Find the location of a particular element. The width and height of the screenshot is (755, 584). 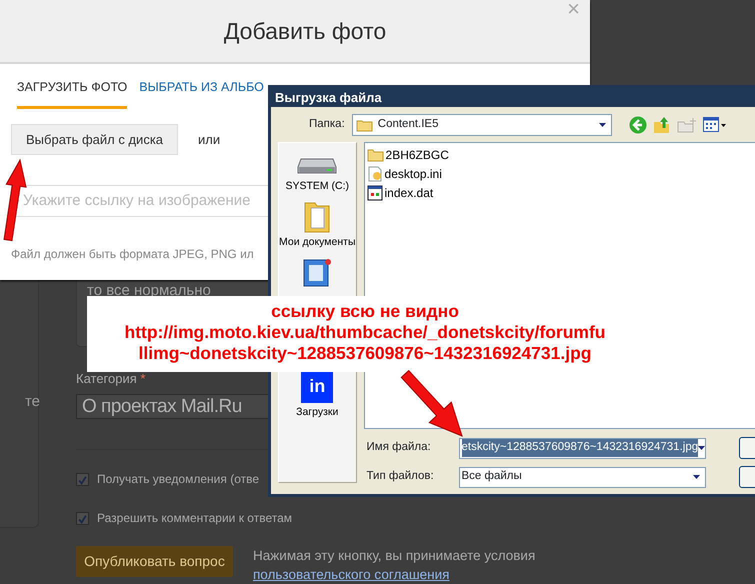

filename-field: etskcity~1288537609876~1432316924731.jpg is located at coordinates (582, 448).